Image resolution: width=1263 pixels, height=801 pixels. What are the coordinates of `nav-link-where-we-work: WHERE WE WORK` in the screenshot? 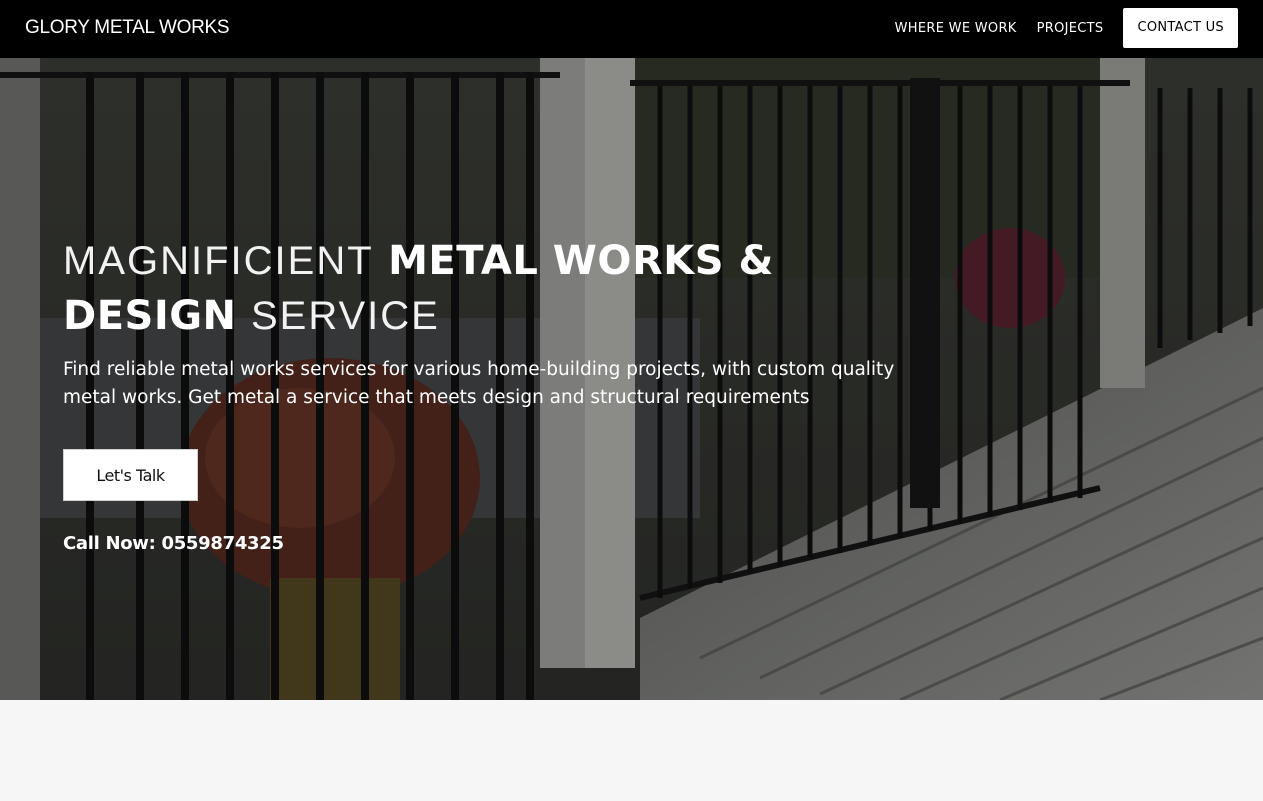 It's located at (956, 28).